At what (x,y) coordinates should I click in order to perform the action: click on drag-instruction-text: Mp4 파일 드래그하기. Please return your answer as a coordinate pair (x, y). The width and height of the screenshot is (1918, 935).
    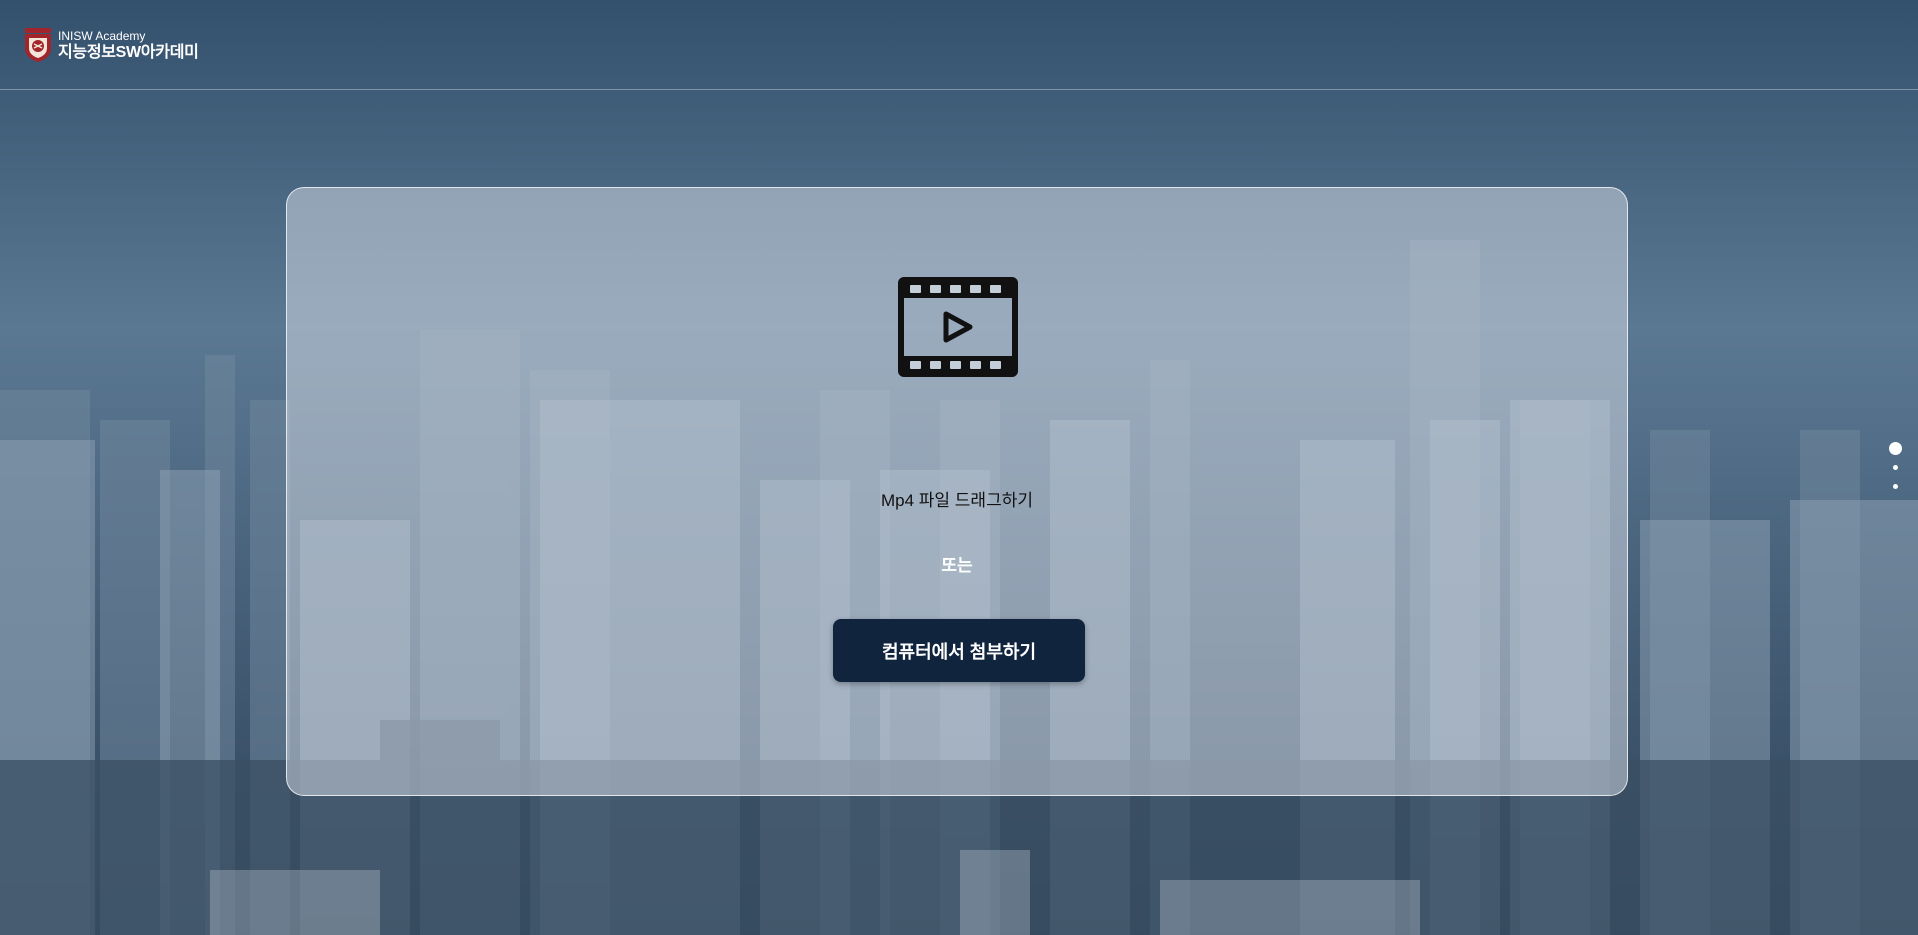
    Looking at the image, I should click on (957, 500).